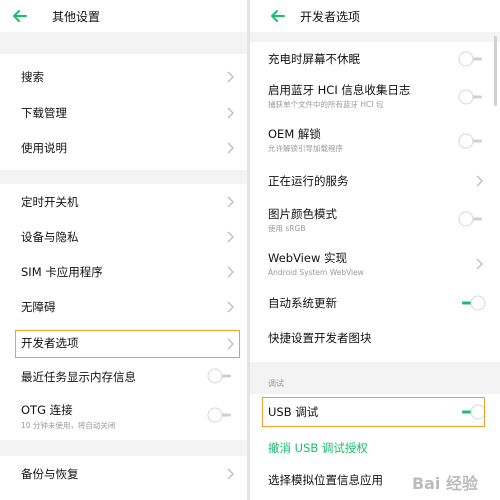 The image size is (500, 500). Describe the element at coordinates (123, 307) in the screenshot. I see `list-item-accessibility: 无障碍` at that location.